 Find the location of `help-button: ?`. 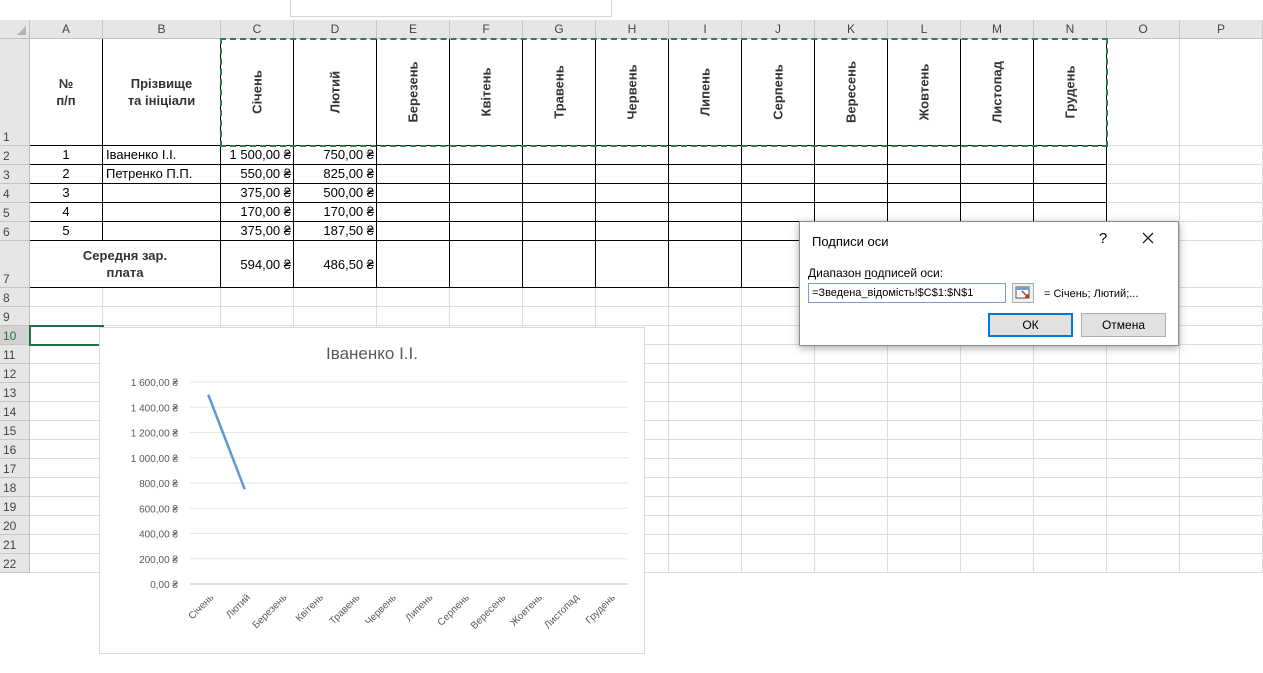

help-button: ? is located at coordinates (1103, 238).